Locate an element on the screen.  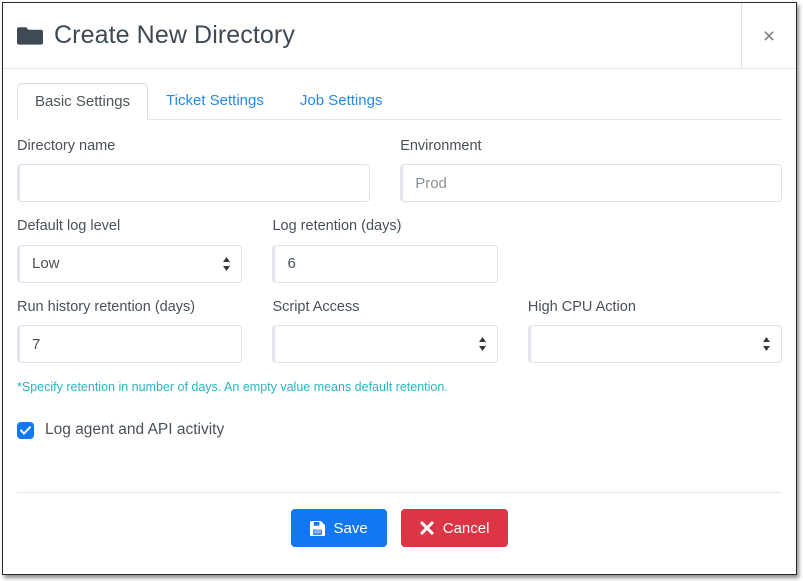
log-agent-activity-checkbox is located at coordinates (25, 431).